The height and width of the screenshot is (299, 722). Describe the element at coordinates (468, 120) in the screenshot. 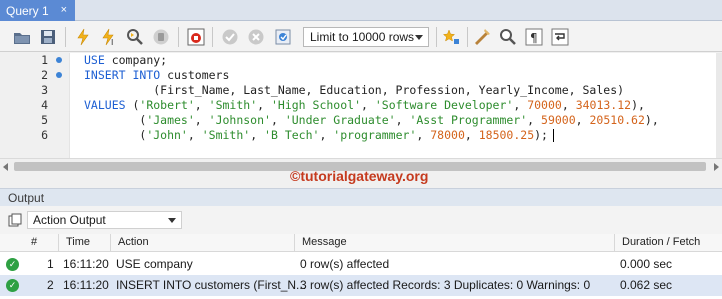

I see `code-token: 'Asst Programmer'` at that location.